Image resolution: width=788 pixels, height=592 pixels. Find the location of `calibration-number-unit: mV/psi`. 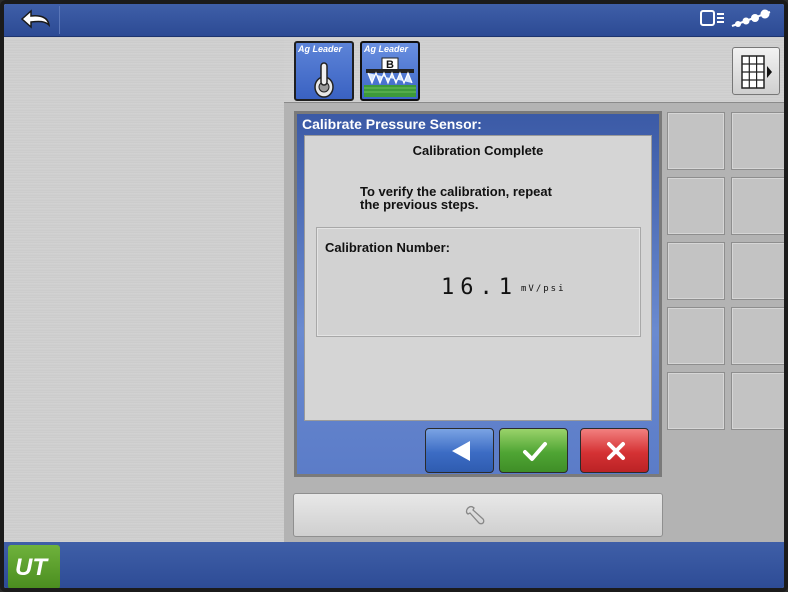

calibration-number-unit: mV/psi is located at coordinates (543, 289).